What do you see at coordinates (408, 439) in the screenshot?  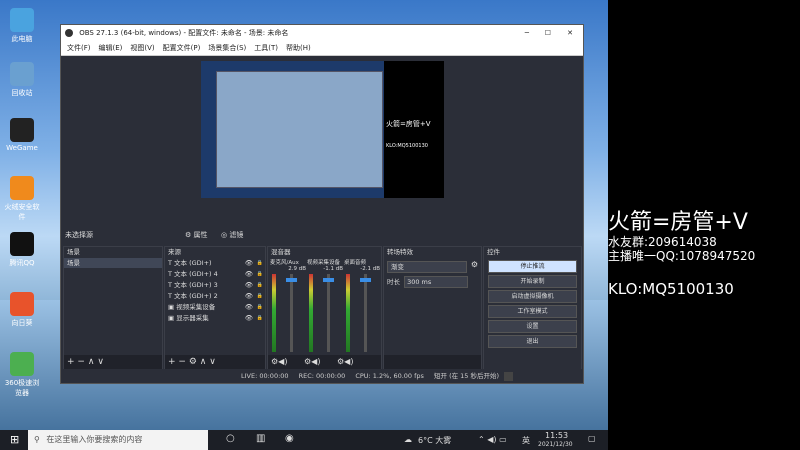 I see `weather-icon: ☁` at bounding box center [408, 439].